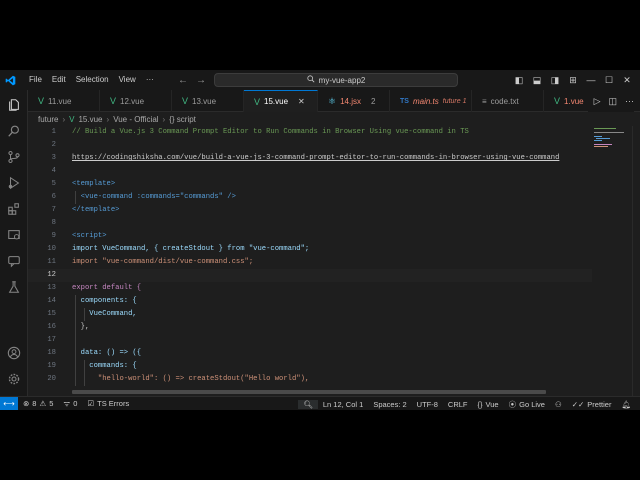 The height and width of the screenshot is (480, 640). What do you see at coordinates (67, 403) in the screenshot?
I see `broadcast-icon: ᯤ` at bounding box center [67, 403].